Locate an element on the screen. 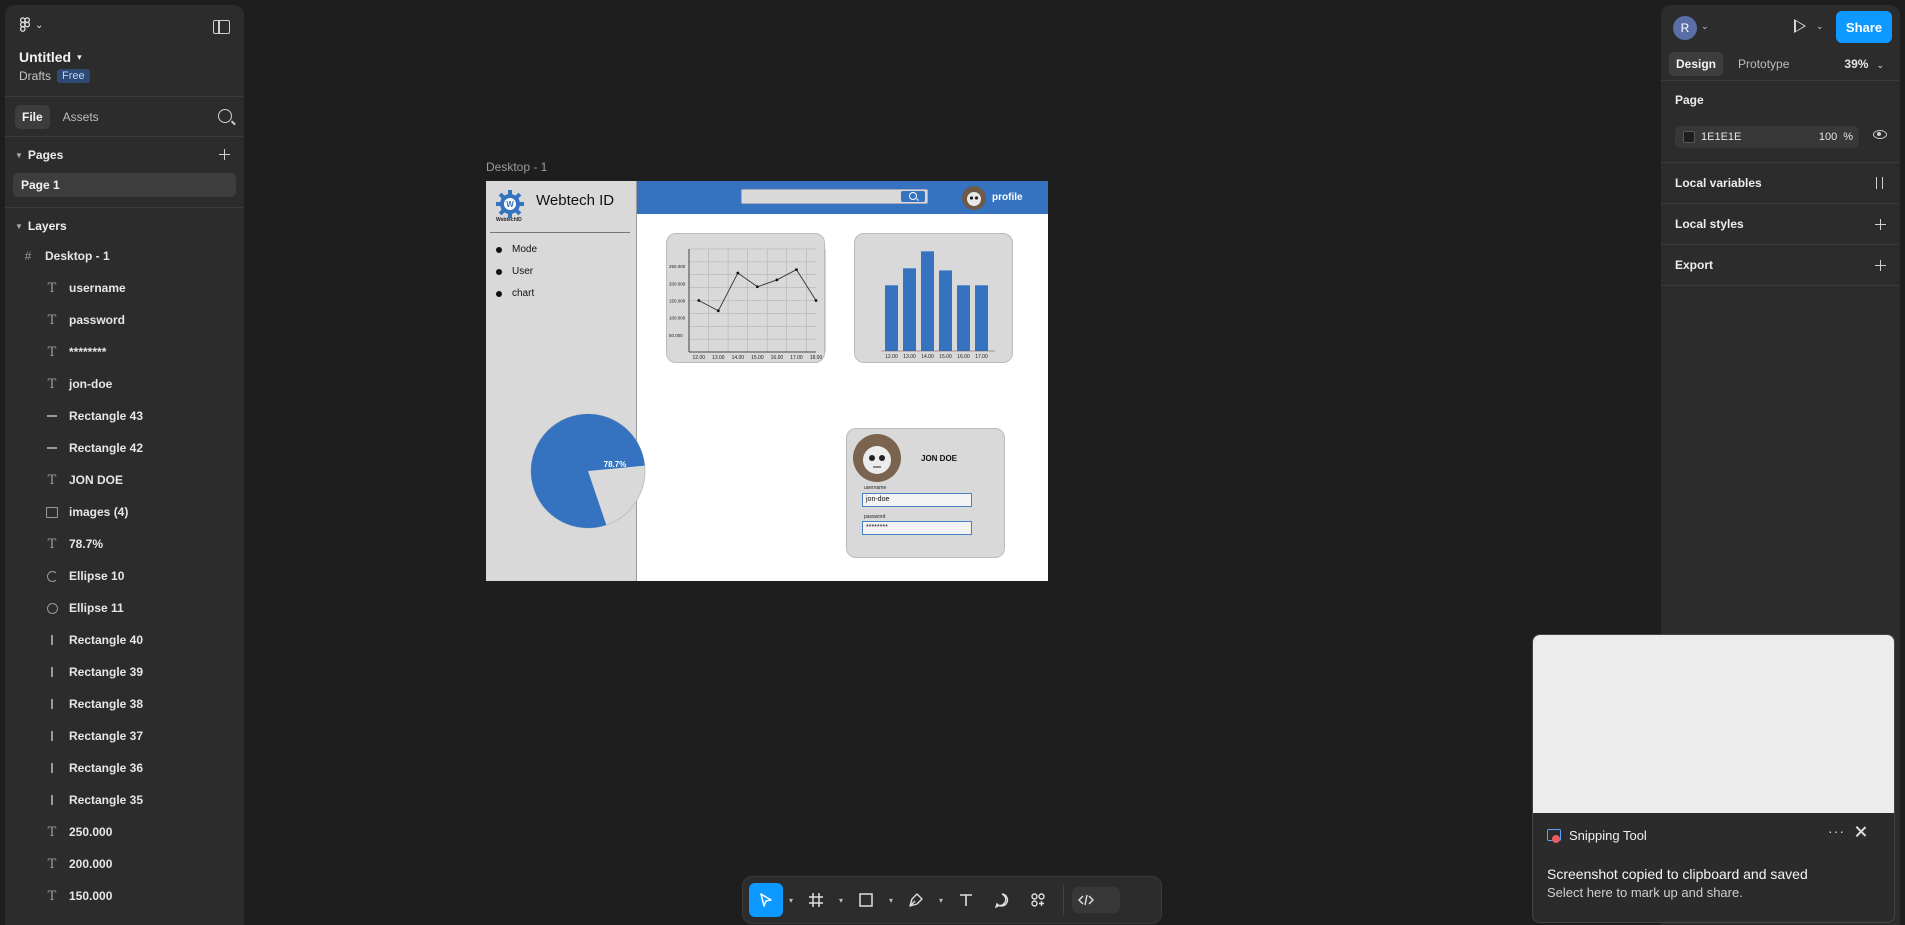  x-tick-label: 17.00 is located at coordinates (796, 358).